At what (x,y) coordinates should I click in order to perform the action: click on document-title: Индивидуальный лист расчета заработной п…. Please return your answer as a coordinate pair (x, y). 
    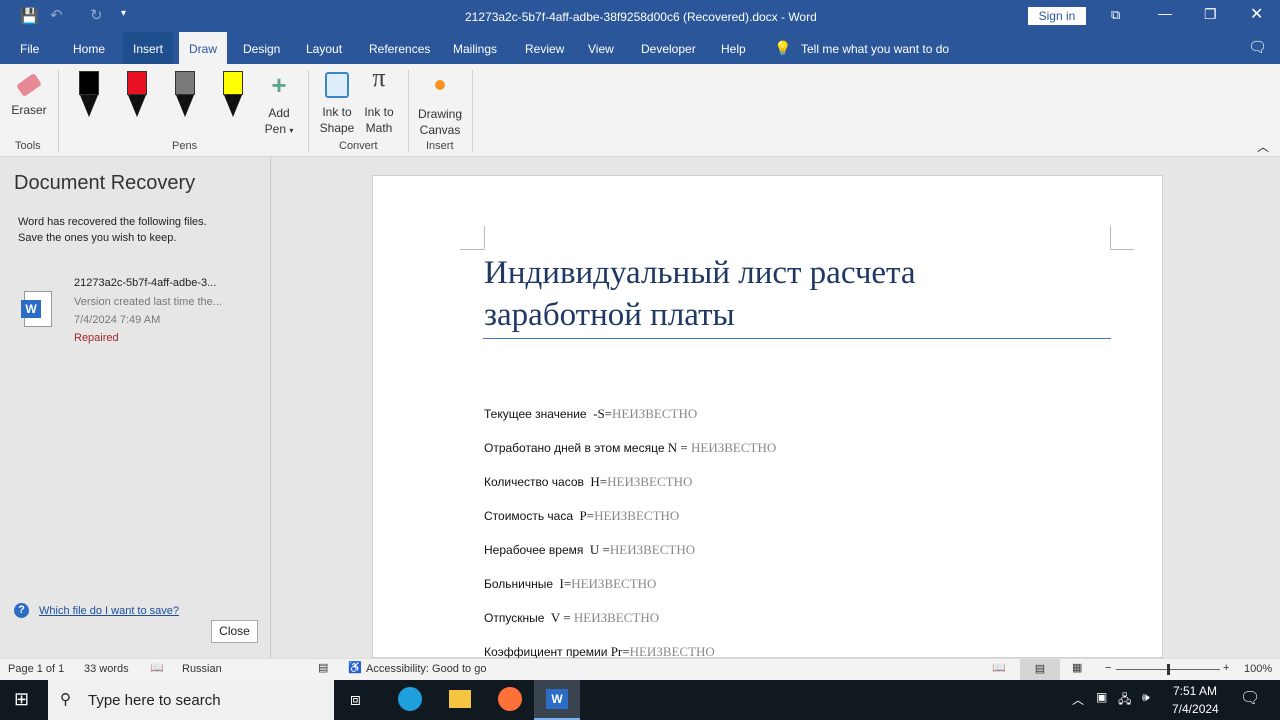
    Looking at the image, I should click on (700, 294).